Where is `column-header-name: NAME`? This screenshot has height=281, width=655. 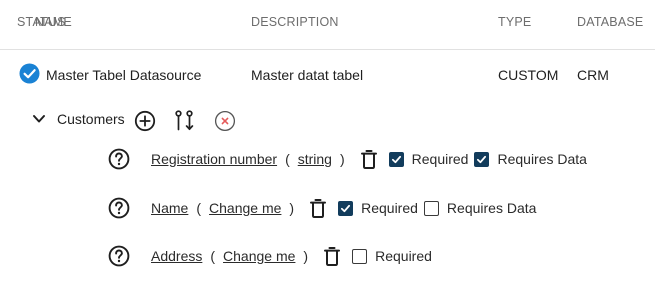 column-header-name: NAME is located at coordinates (53, 22).